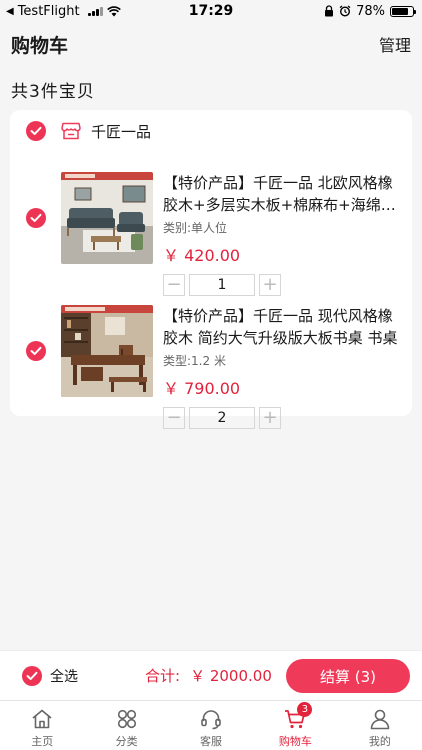  Describe the element at coordinates (211, 44) in the screenshot. I see `page-header: 购物车 管理` at that location.